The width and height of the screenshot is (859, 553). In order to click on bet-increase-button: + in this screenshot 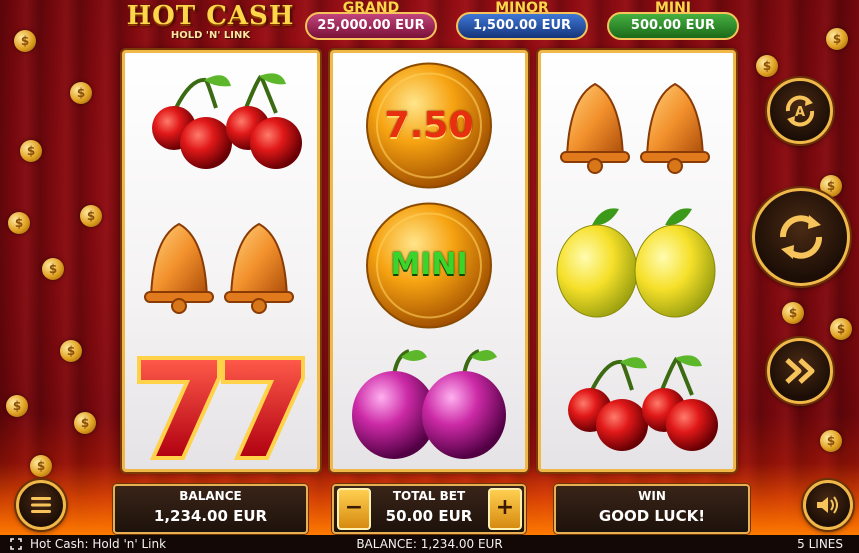, I will do `click(505, 509)`.